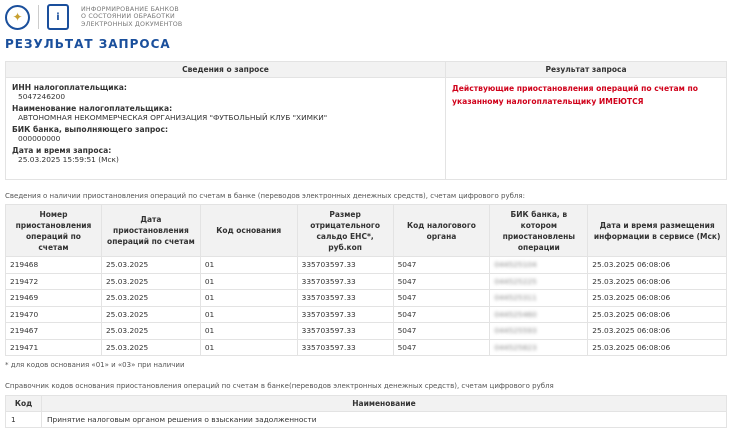  I want to click on table-cell: 044525311, so click(539, 298).